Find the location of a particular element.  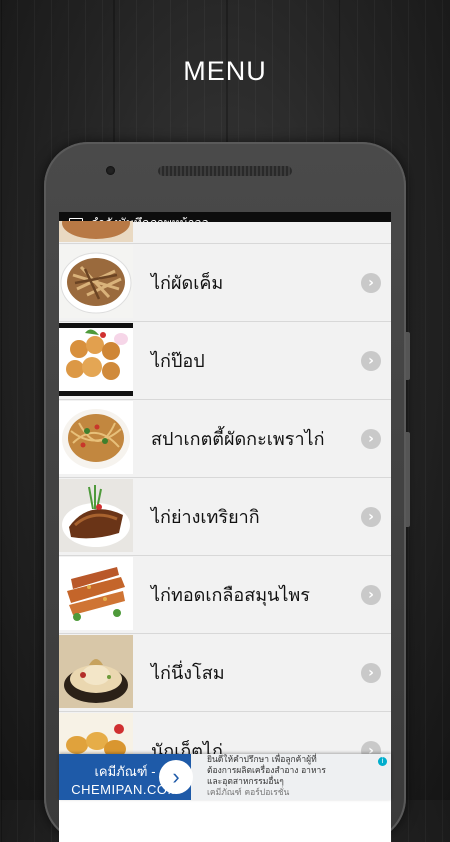

menu-item-label: ไก่ป๊อป is located at coordinates (178, 361).